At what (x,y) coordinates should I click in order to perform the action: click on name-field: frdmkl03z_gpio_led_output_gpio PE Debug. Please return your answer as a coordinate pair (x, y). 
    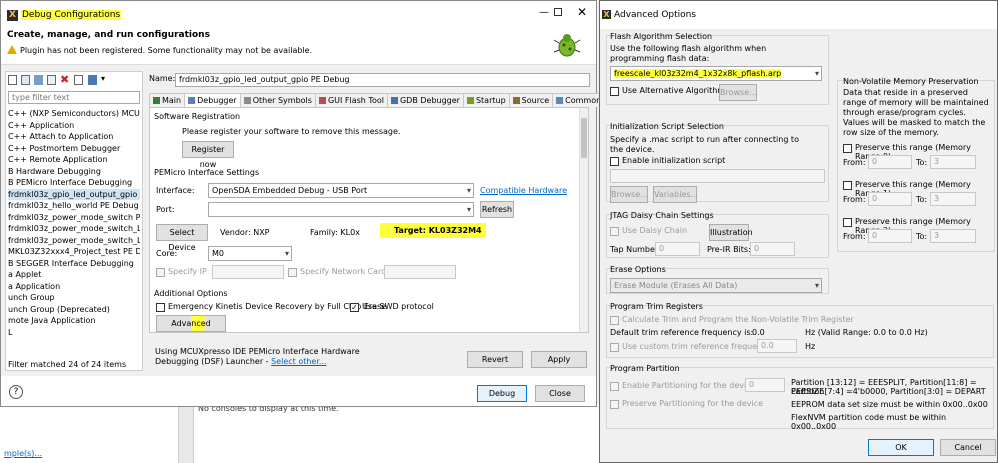
    Looking at the image, I should click on (382, 80).